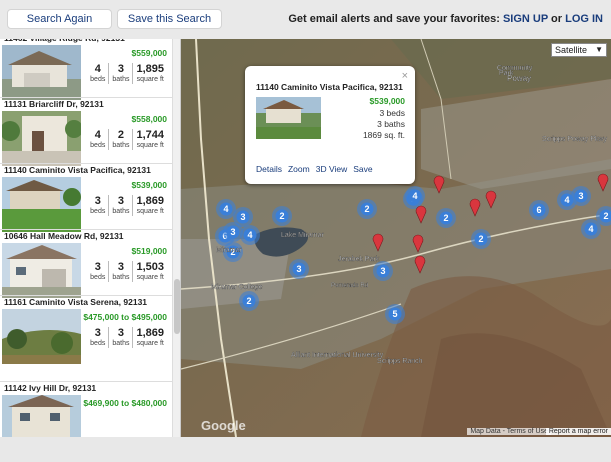 This screenshot has width=611, height=462. Describe the element at coordinates (506, 73) in the screenshot. I see `map-place-label: Park` at that location.